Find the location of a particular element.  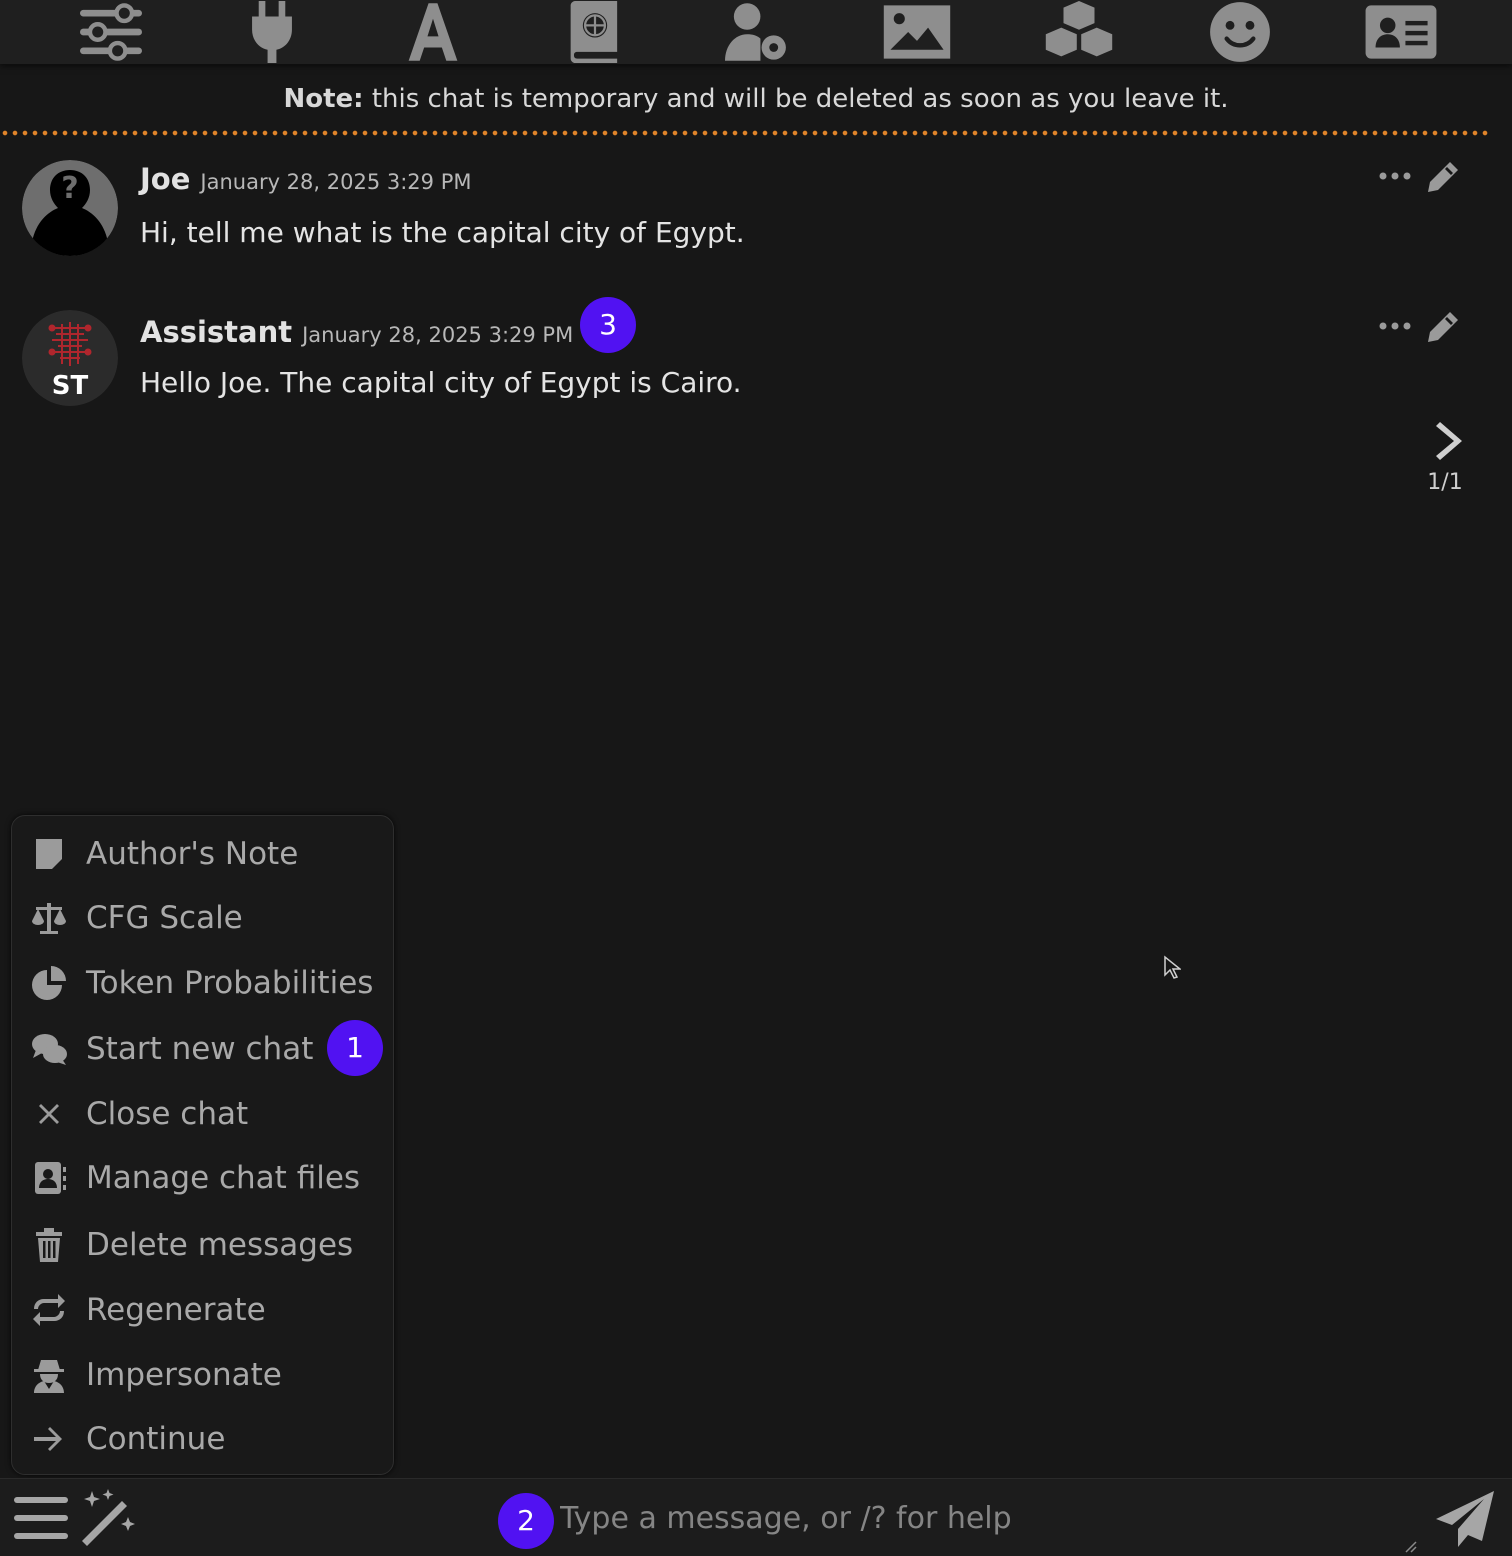

note-prefix: Note: is located at coordinates (323, 99).